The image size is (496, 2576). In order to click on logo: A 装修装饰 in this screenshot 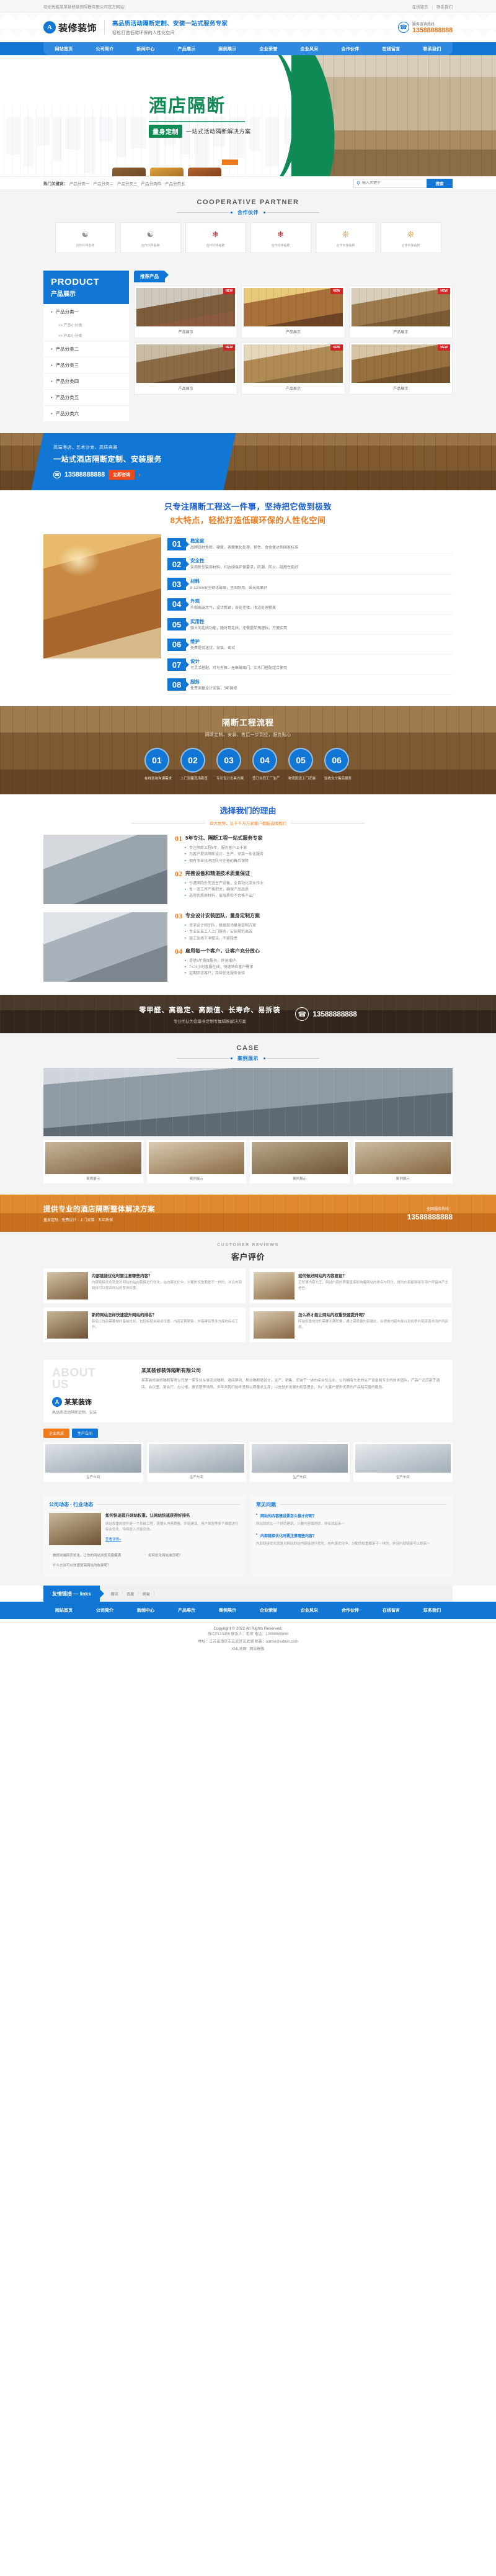, I will do `click(70, 28)`.